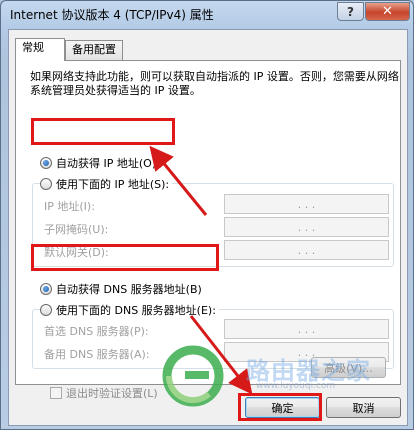 The width and height of the screenshot is (414, 430). Describe the element at coordinates (33, 47) in the screenshot. I see `tab-general-label: 常规` at that location.